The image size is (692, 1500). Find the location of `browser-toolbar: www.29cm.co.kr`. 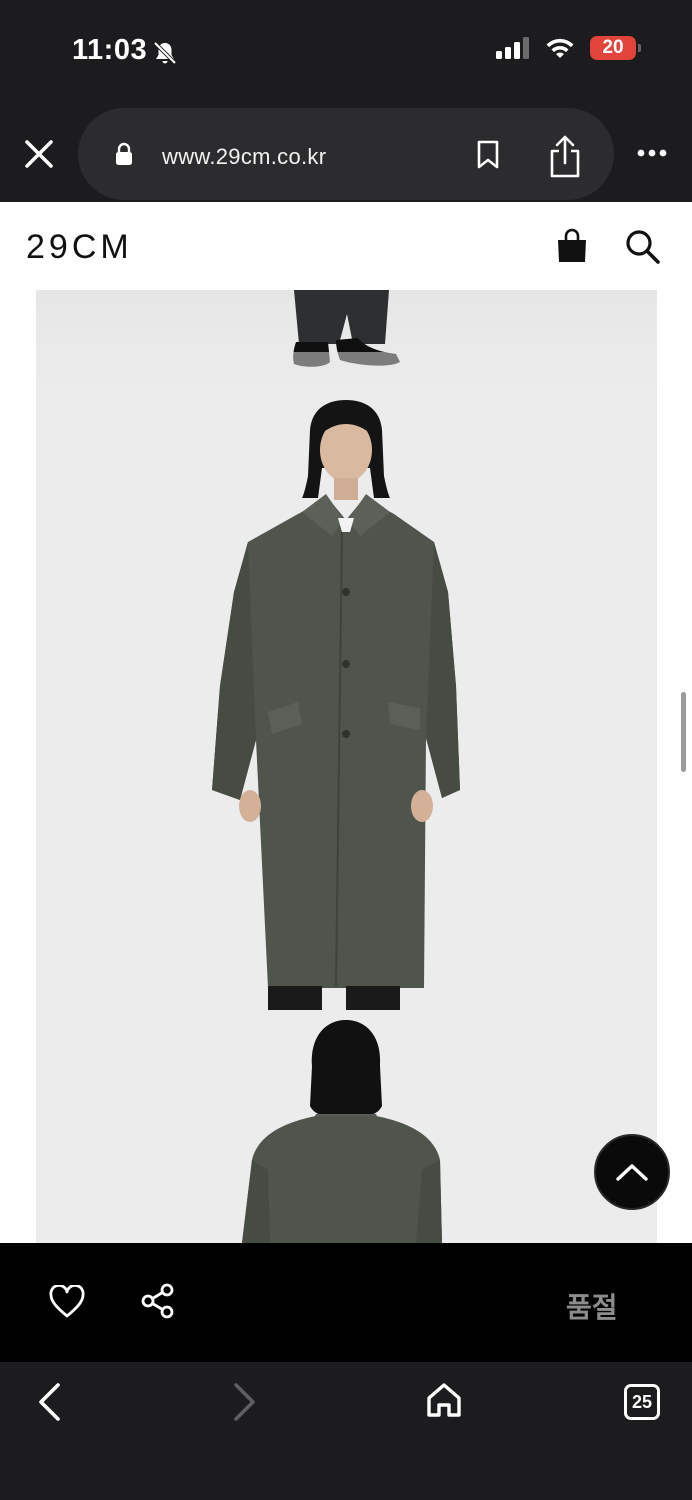

browser-toolbar: www.29cm.co.kr is located at coordinates (346, 153).